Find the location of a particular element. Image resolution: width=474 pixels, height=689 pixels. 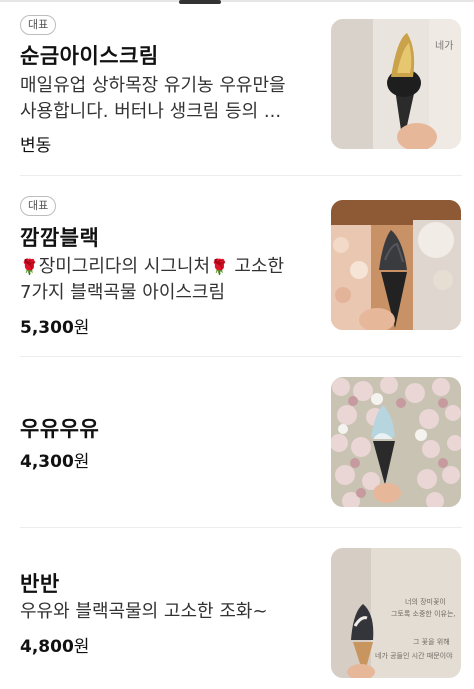

milk-ice-cream-image is located at coordinates (396, 442).